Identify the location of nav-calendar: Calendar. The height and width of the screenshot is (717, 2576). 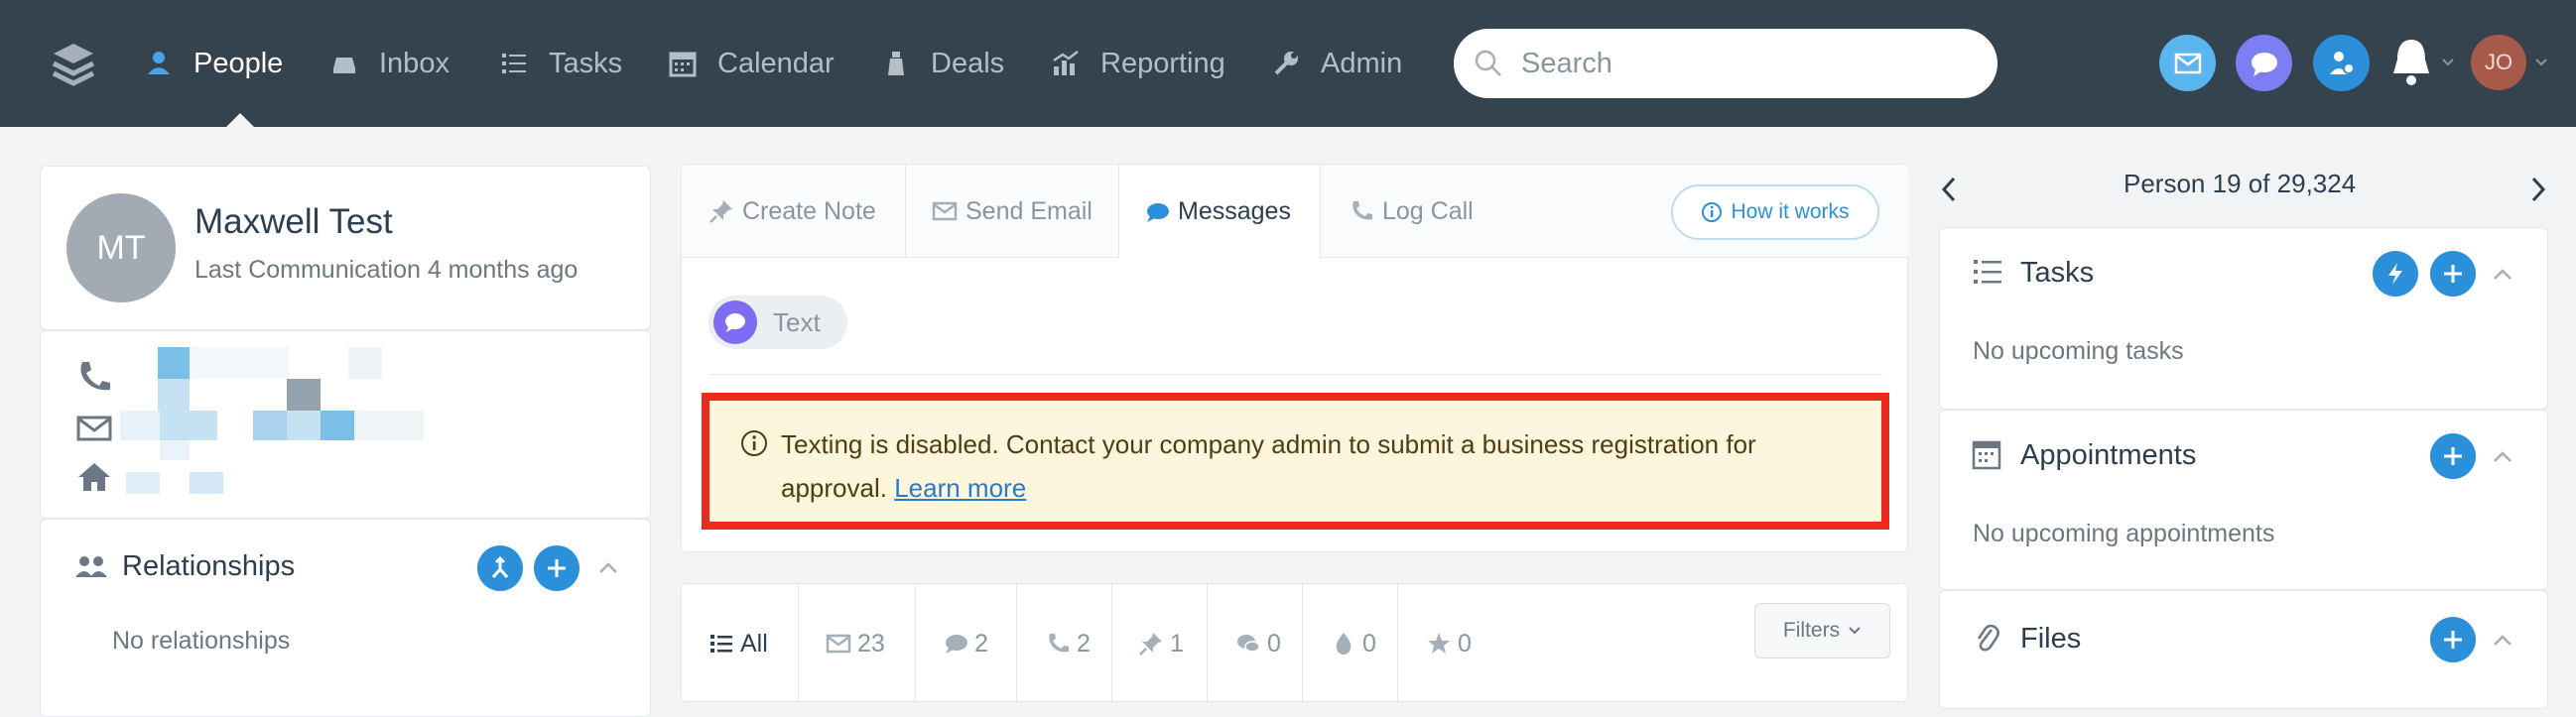
(752, 63).